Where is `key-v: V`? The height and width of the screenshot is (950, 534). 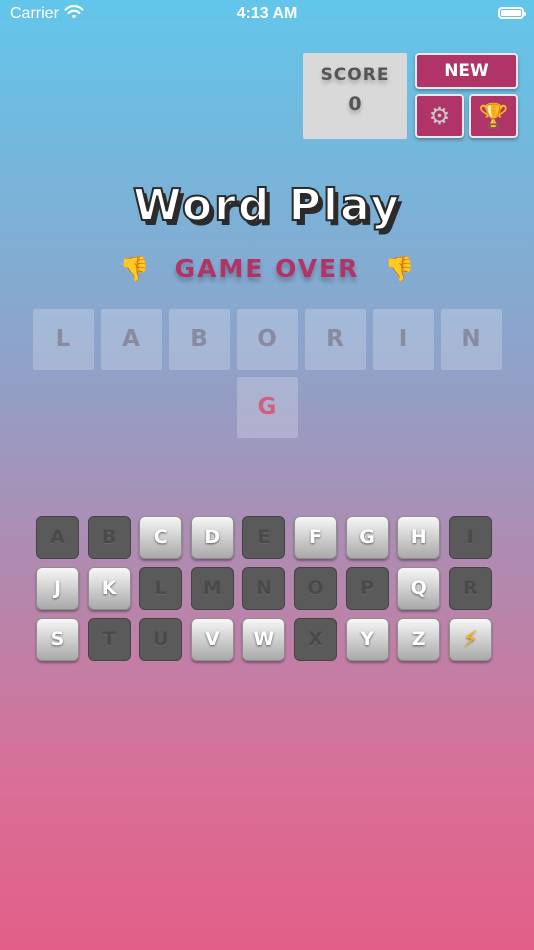 key-v: V is located at coordinates (212, 639).